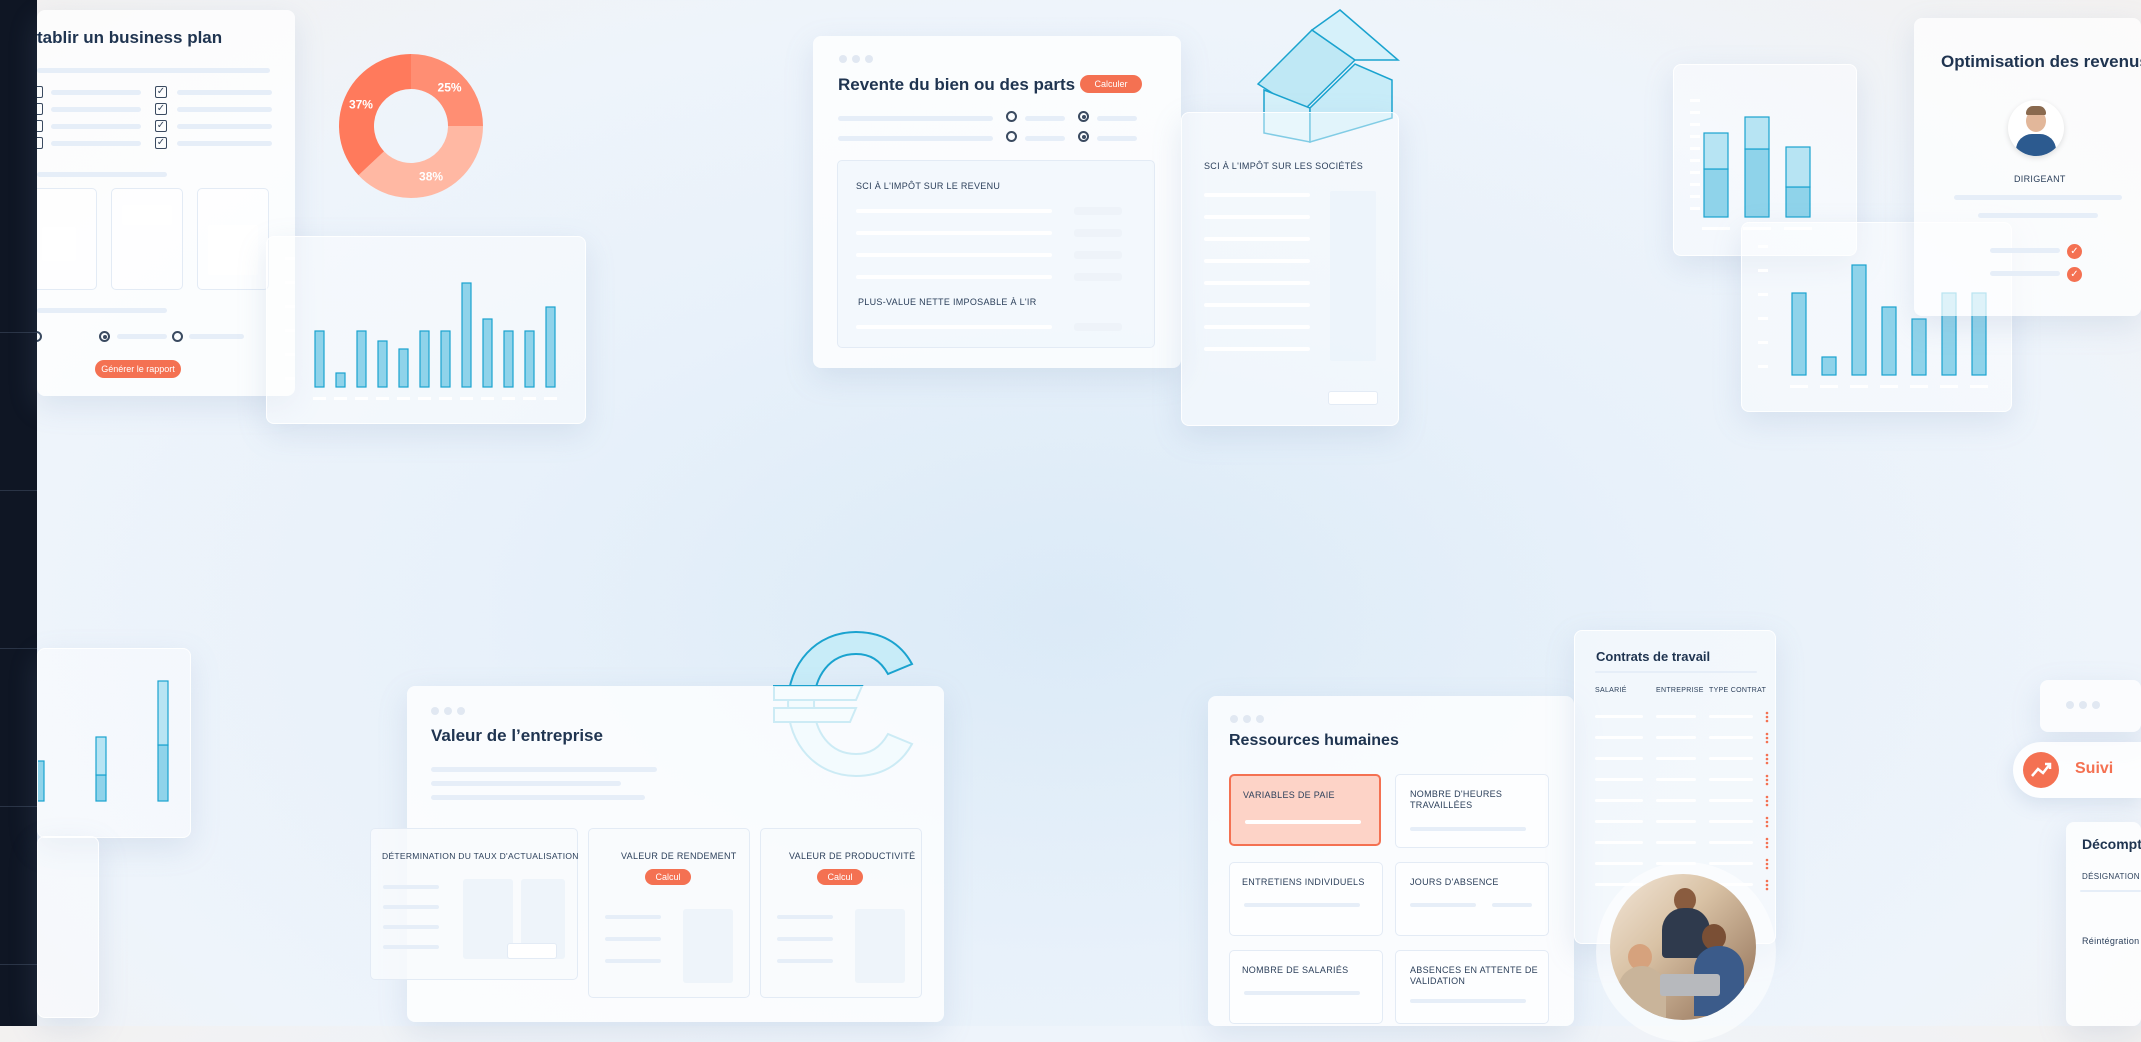 This screenshot has height=1042, width=2141. I want to click on trend-icon, so click(2041, 770).